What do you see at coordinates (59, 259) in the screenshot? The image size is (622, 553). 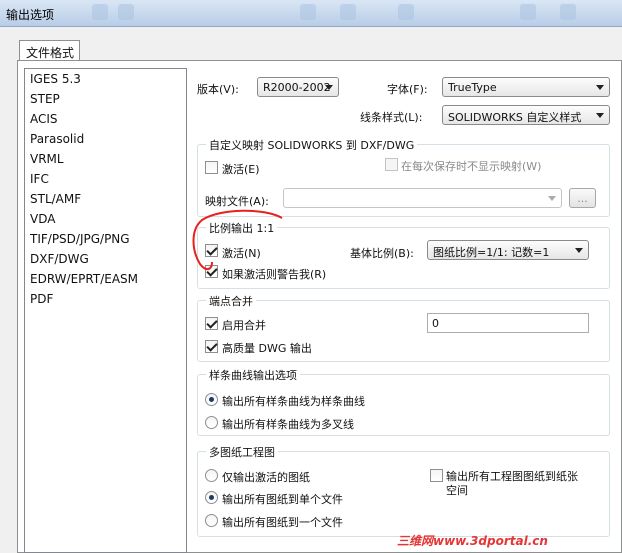 I see `list-item-selected: DXF/DWG` at bounding box center [59, 259].